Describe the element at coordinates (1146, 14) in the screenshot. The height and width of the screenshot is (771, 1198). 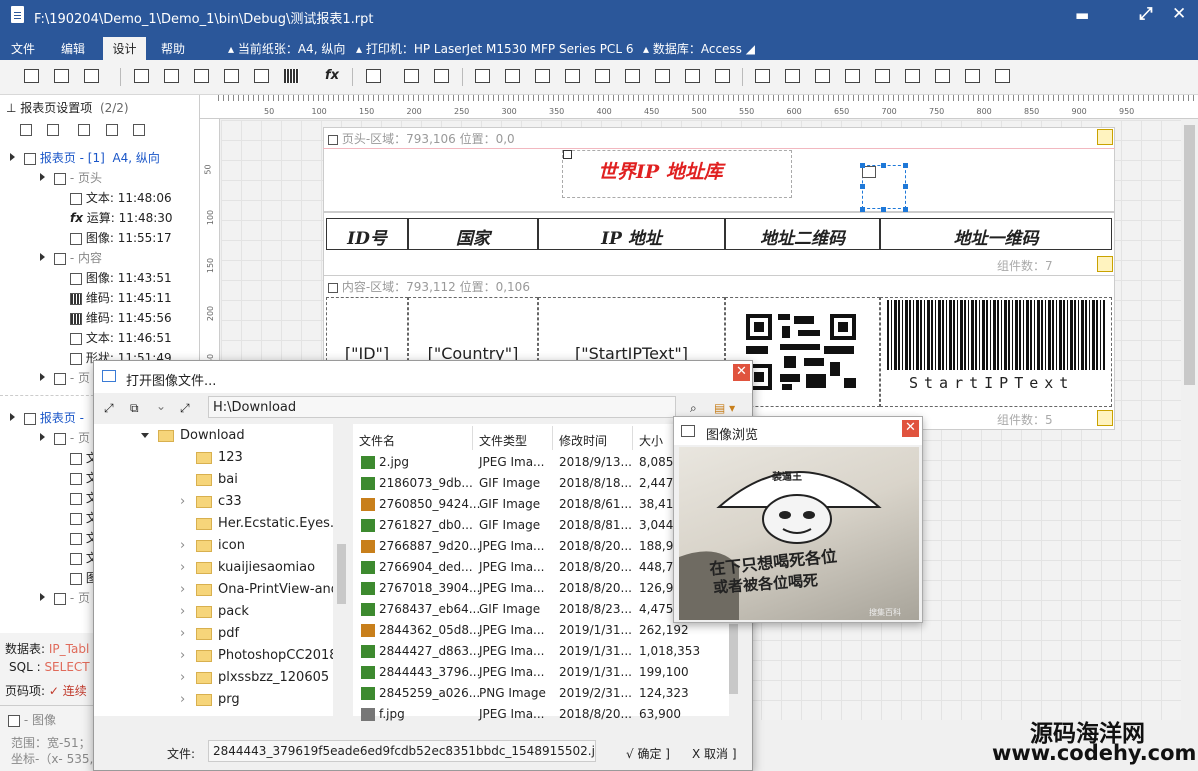
I see `maximize-icon: ⤢` at that location.